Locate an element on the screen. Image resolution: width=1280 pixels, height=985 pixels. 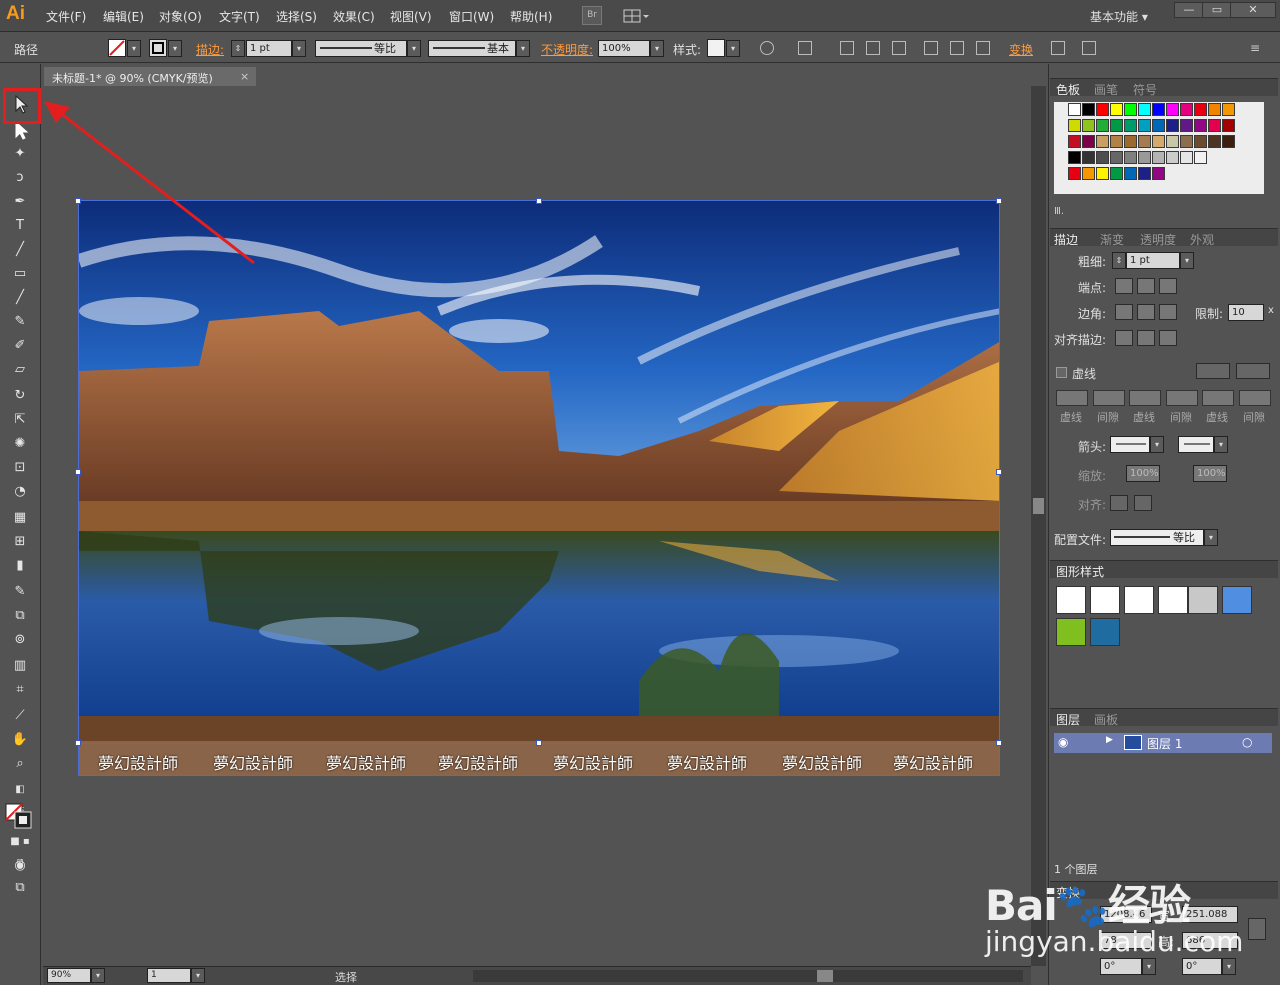
blend-tool-icon: ⧉ is located at coordinates (20, 616).